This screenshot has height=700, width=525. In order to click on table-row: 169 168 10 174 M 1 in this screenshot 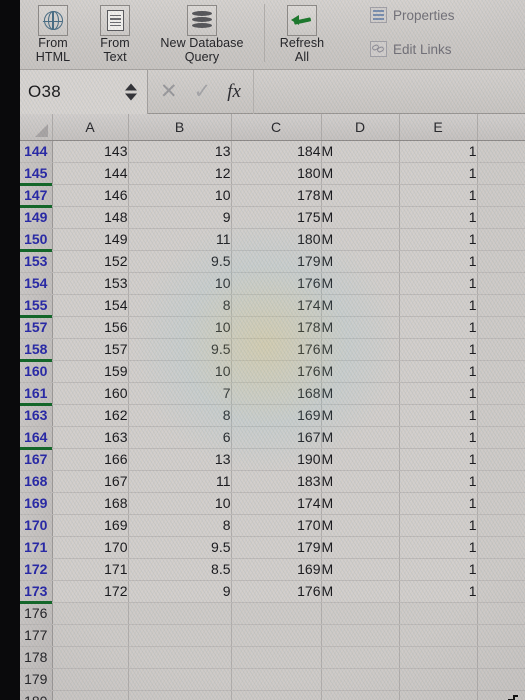, I will do `click(272, 503)`.